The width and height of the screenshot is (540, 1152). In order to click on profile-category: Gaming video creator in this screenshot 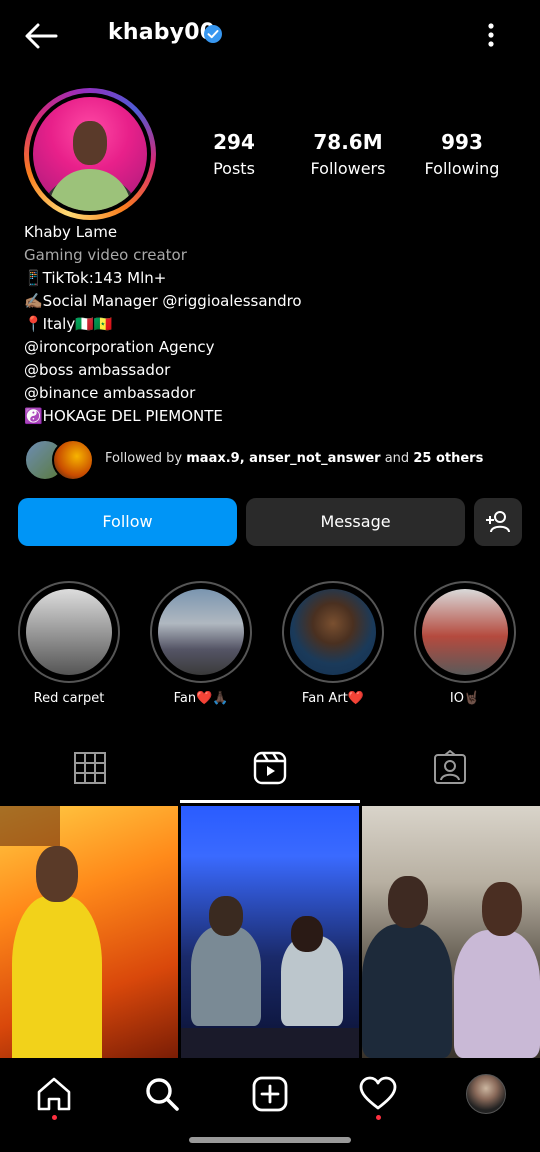, I will do `click(105, 255)`.